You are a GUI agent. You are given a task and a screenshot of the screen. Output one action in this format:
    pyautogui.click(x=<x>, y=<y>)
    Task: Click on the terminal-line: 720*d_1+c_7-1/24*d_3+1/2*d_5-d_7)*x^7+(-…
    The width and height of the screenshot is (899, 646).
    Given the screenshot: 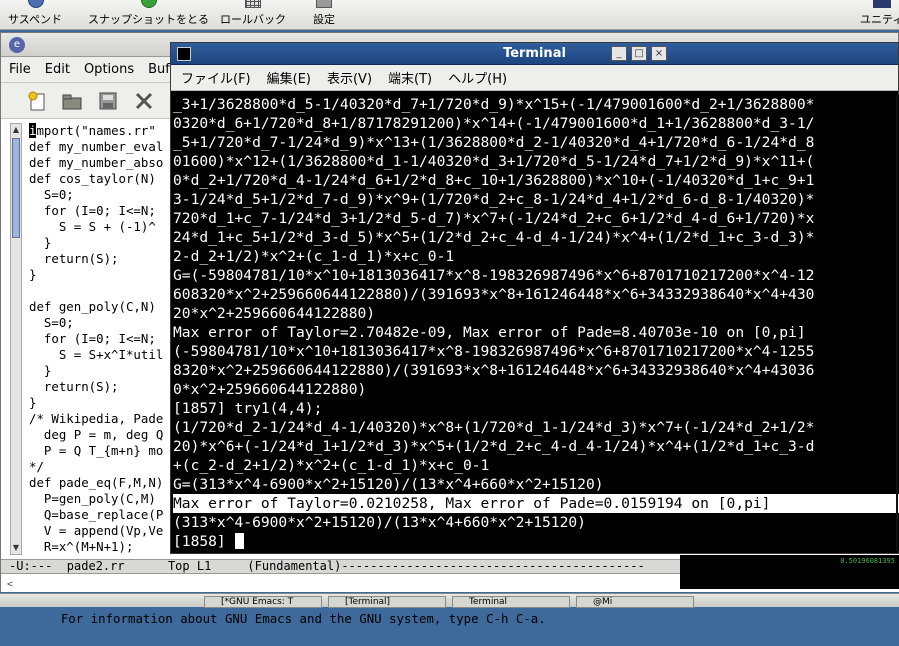 What is the action you would take?
    pyautogui.click(x=494, y=218)
    